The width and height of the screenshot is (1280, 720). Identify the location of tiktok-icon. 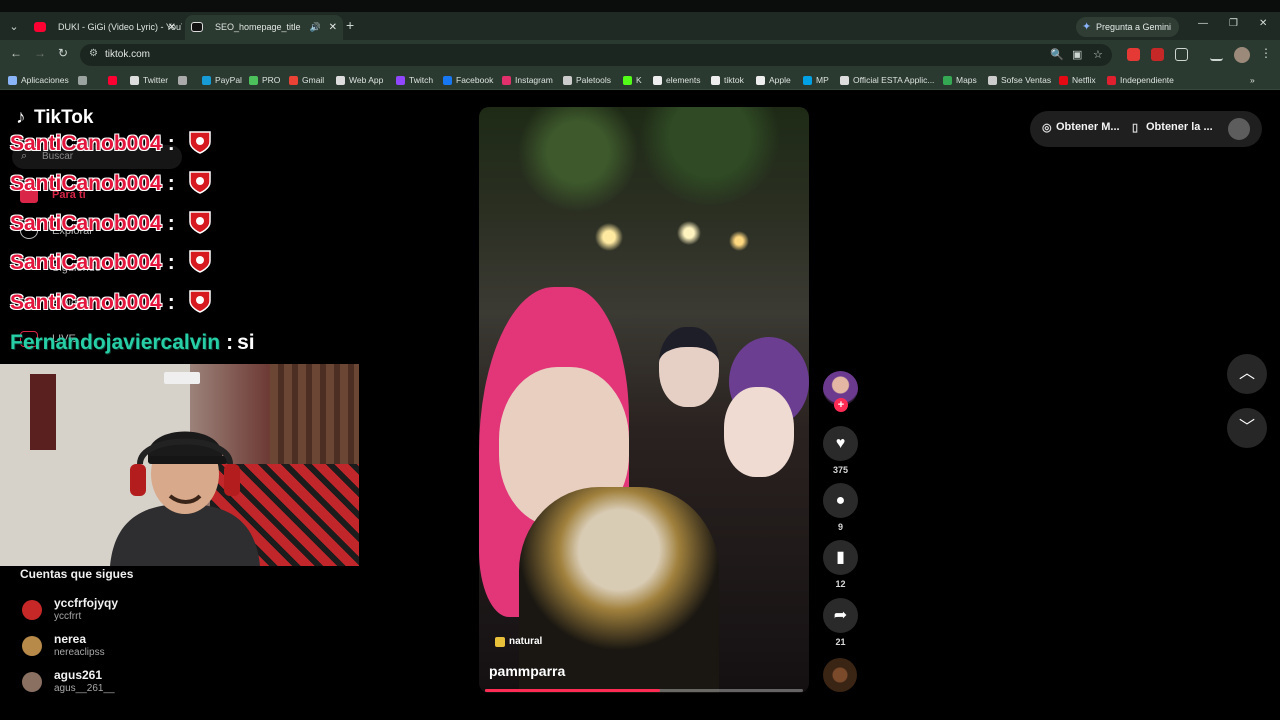
(715, 80).